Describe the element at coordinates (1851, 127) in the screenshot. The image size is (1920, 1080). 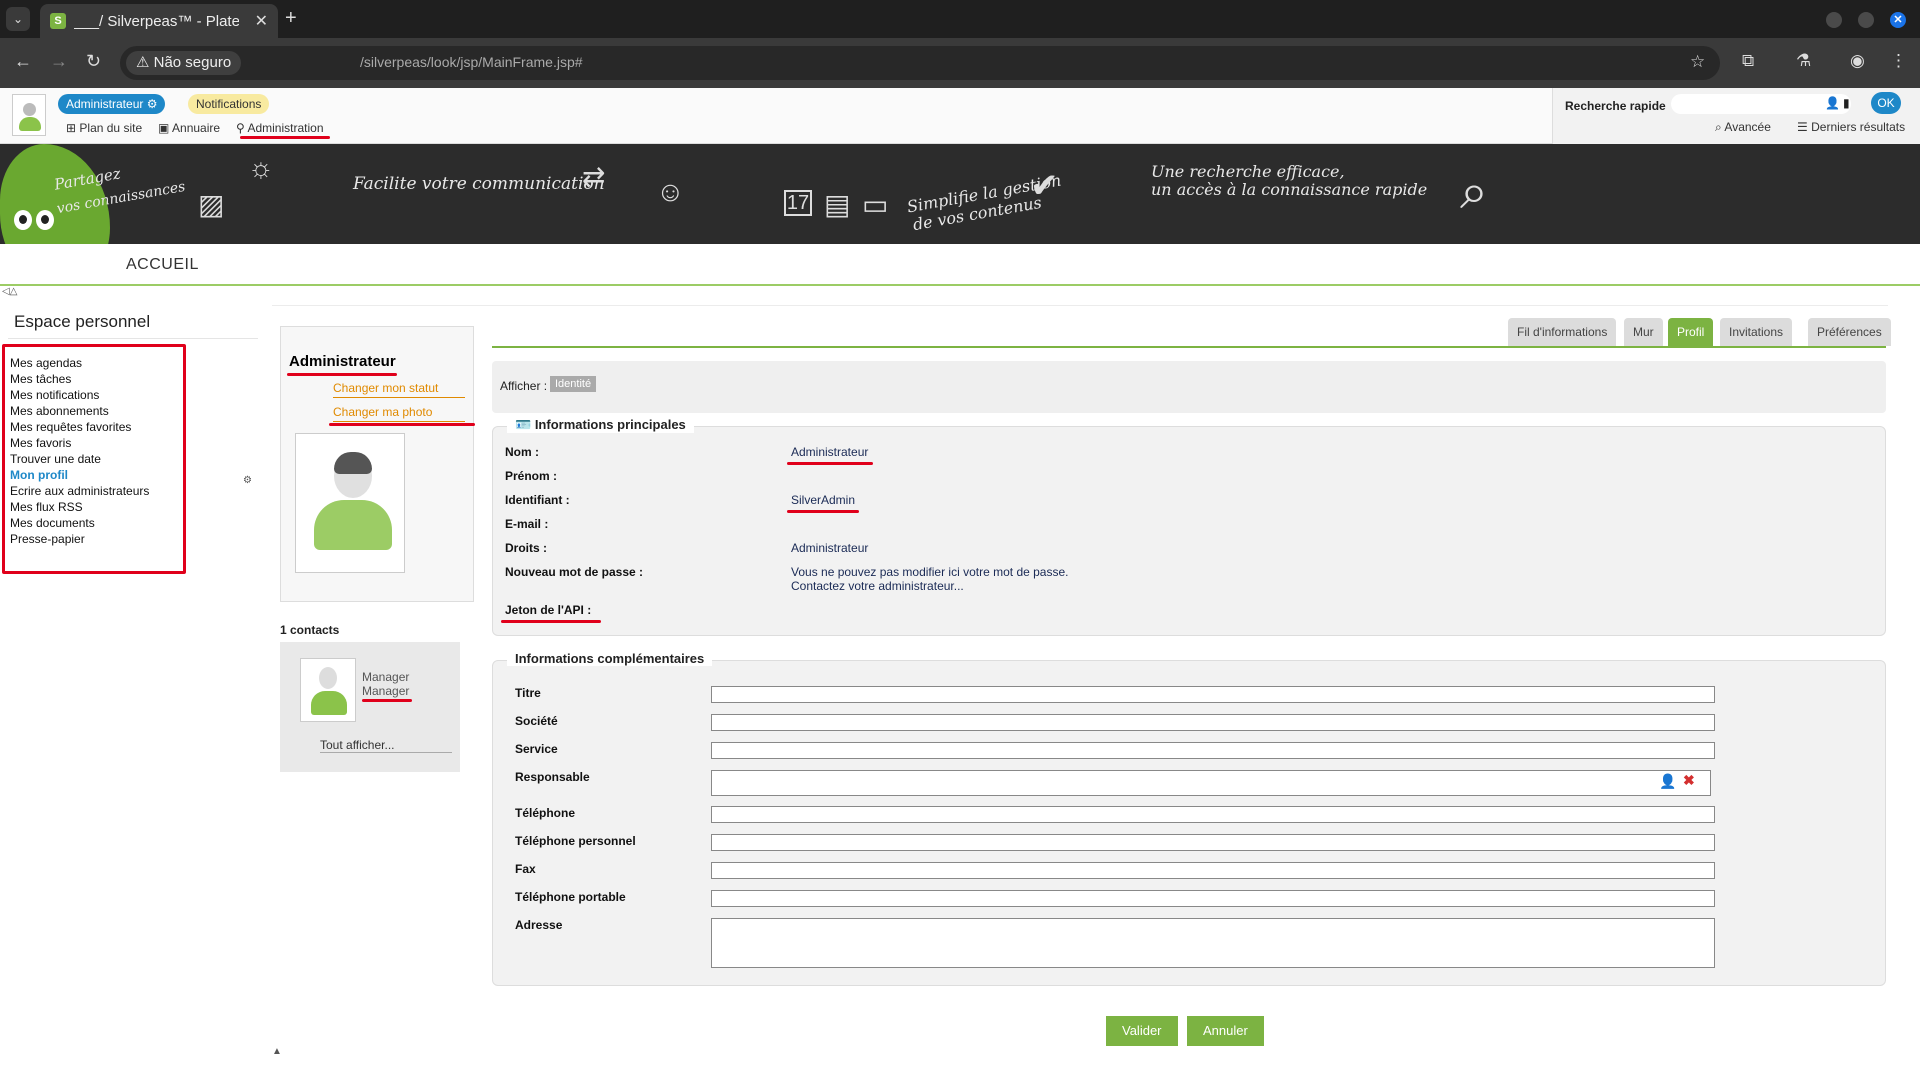
I see `last-results-link: ☰ Derniers résultats` at that location.